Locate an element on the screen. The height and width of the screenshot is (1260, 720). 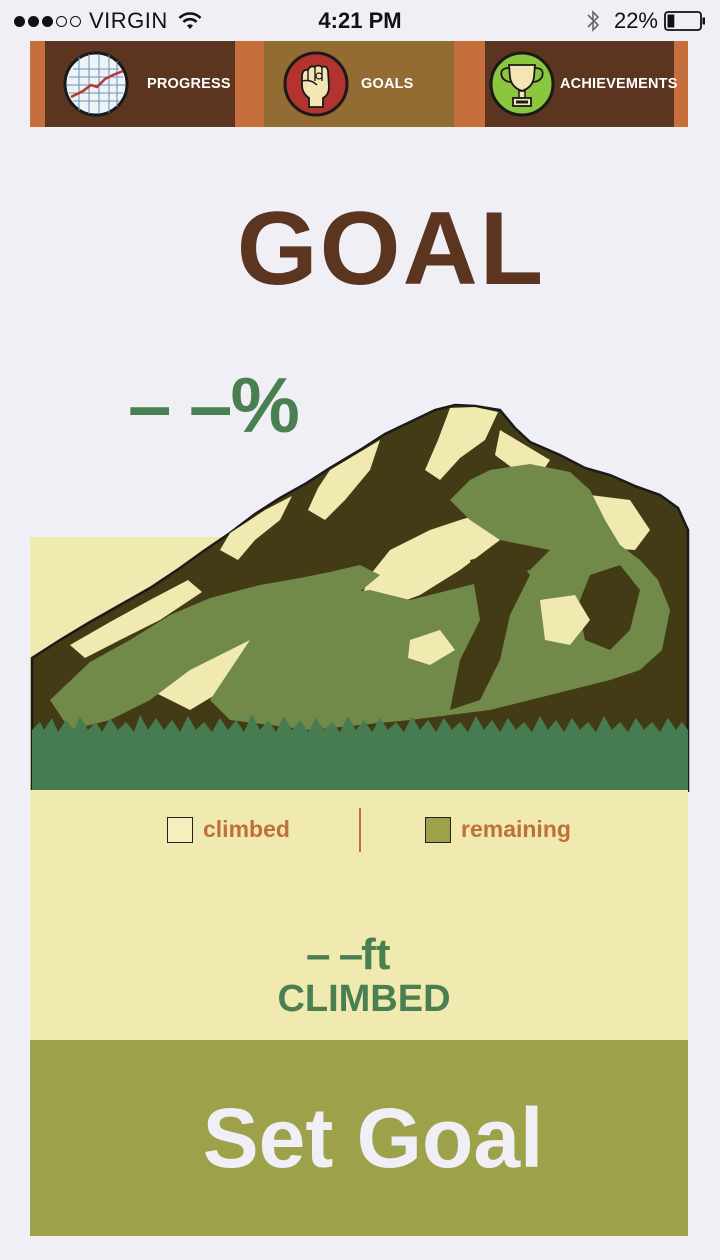
tab-achievements: ACHIEVEMENTS is located at coordinates (581, 84).